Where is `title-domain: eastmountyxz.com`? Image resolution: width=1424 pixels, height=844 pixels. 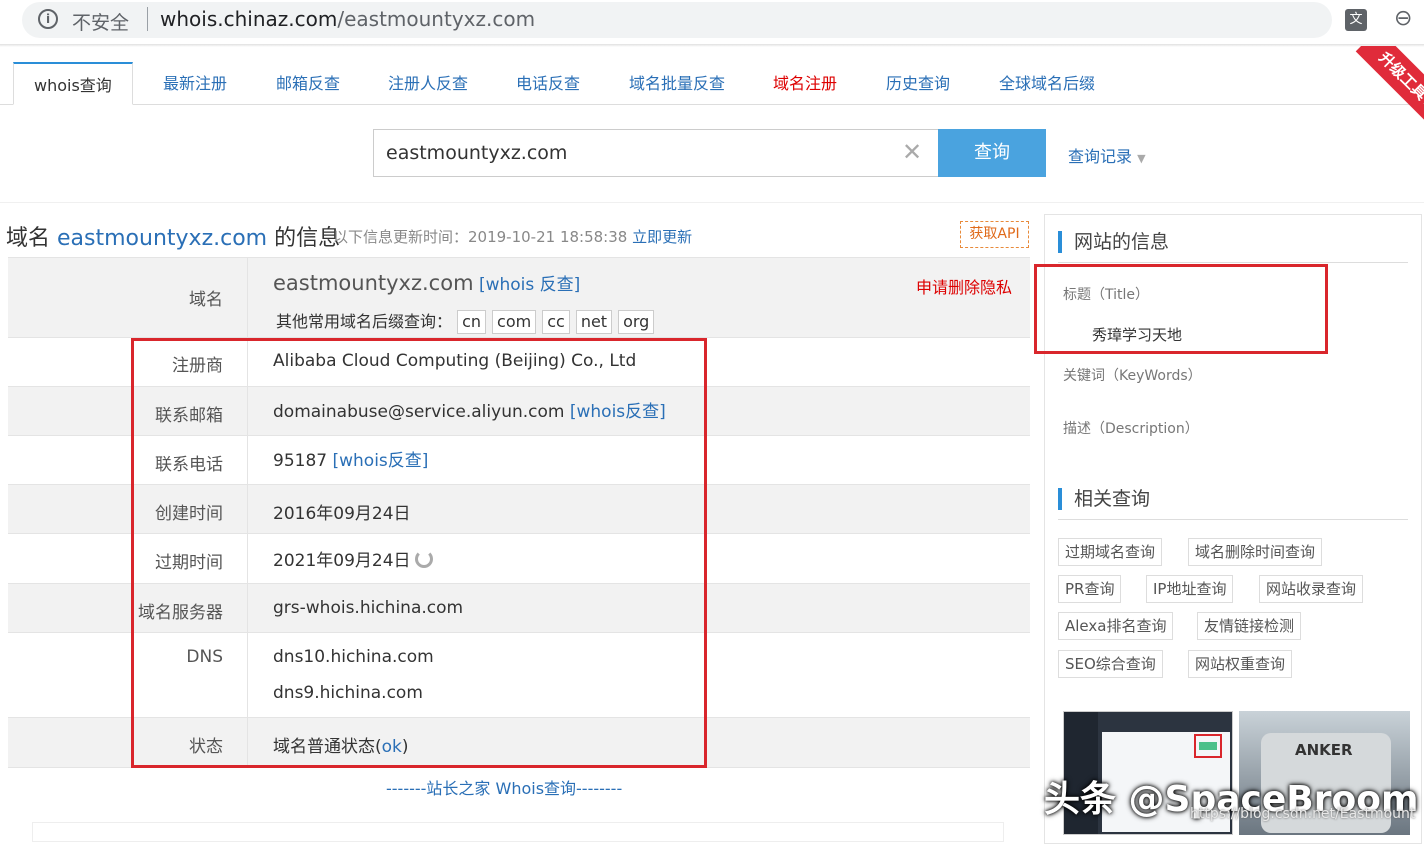 title-domain: eastmountyxz.com is located at coordinates (162, 238).